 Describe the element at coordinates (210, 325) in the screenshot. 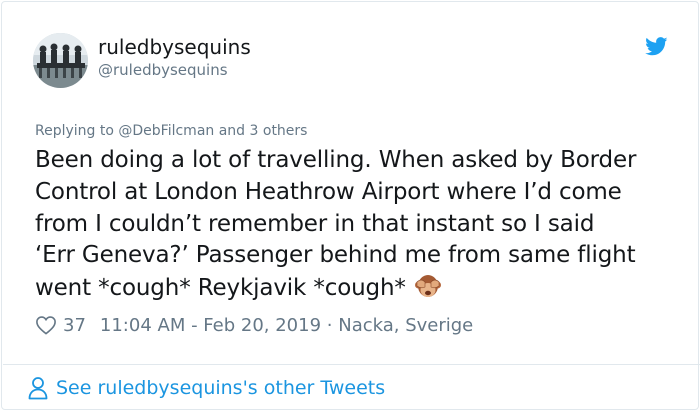

I see `timestamp-date: 11:04 AM - Feb 20, 2019` at that location.